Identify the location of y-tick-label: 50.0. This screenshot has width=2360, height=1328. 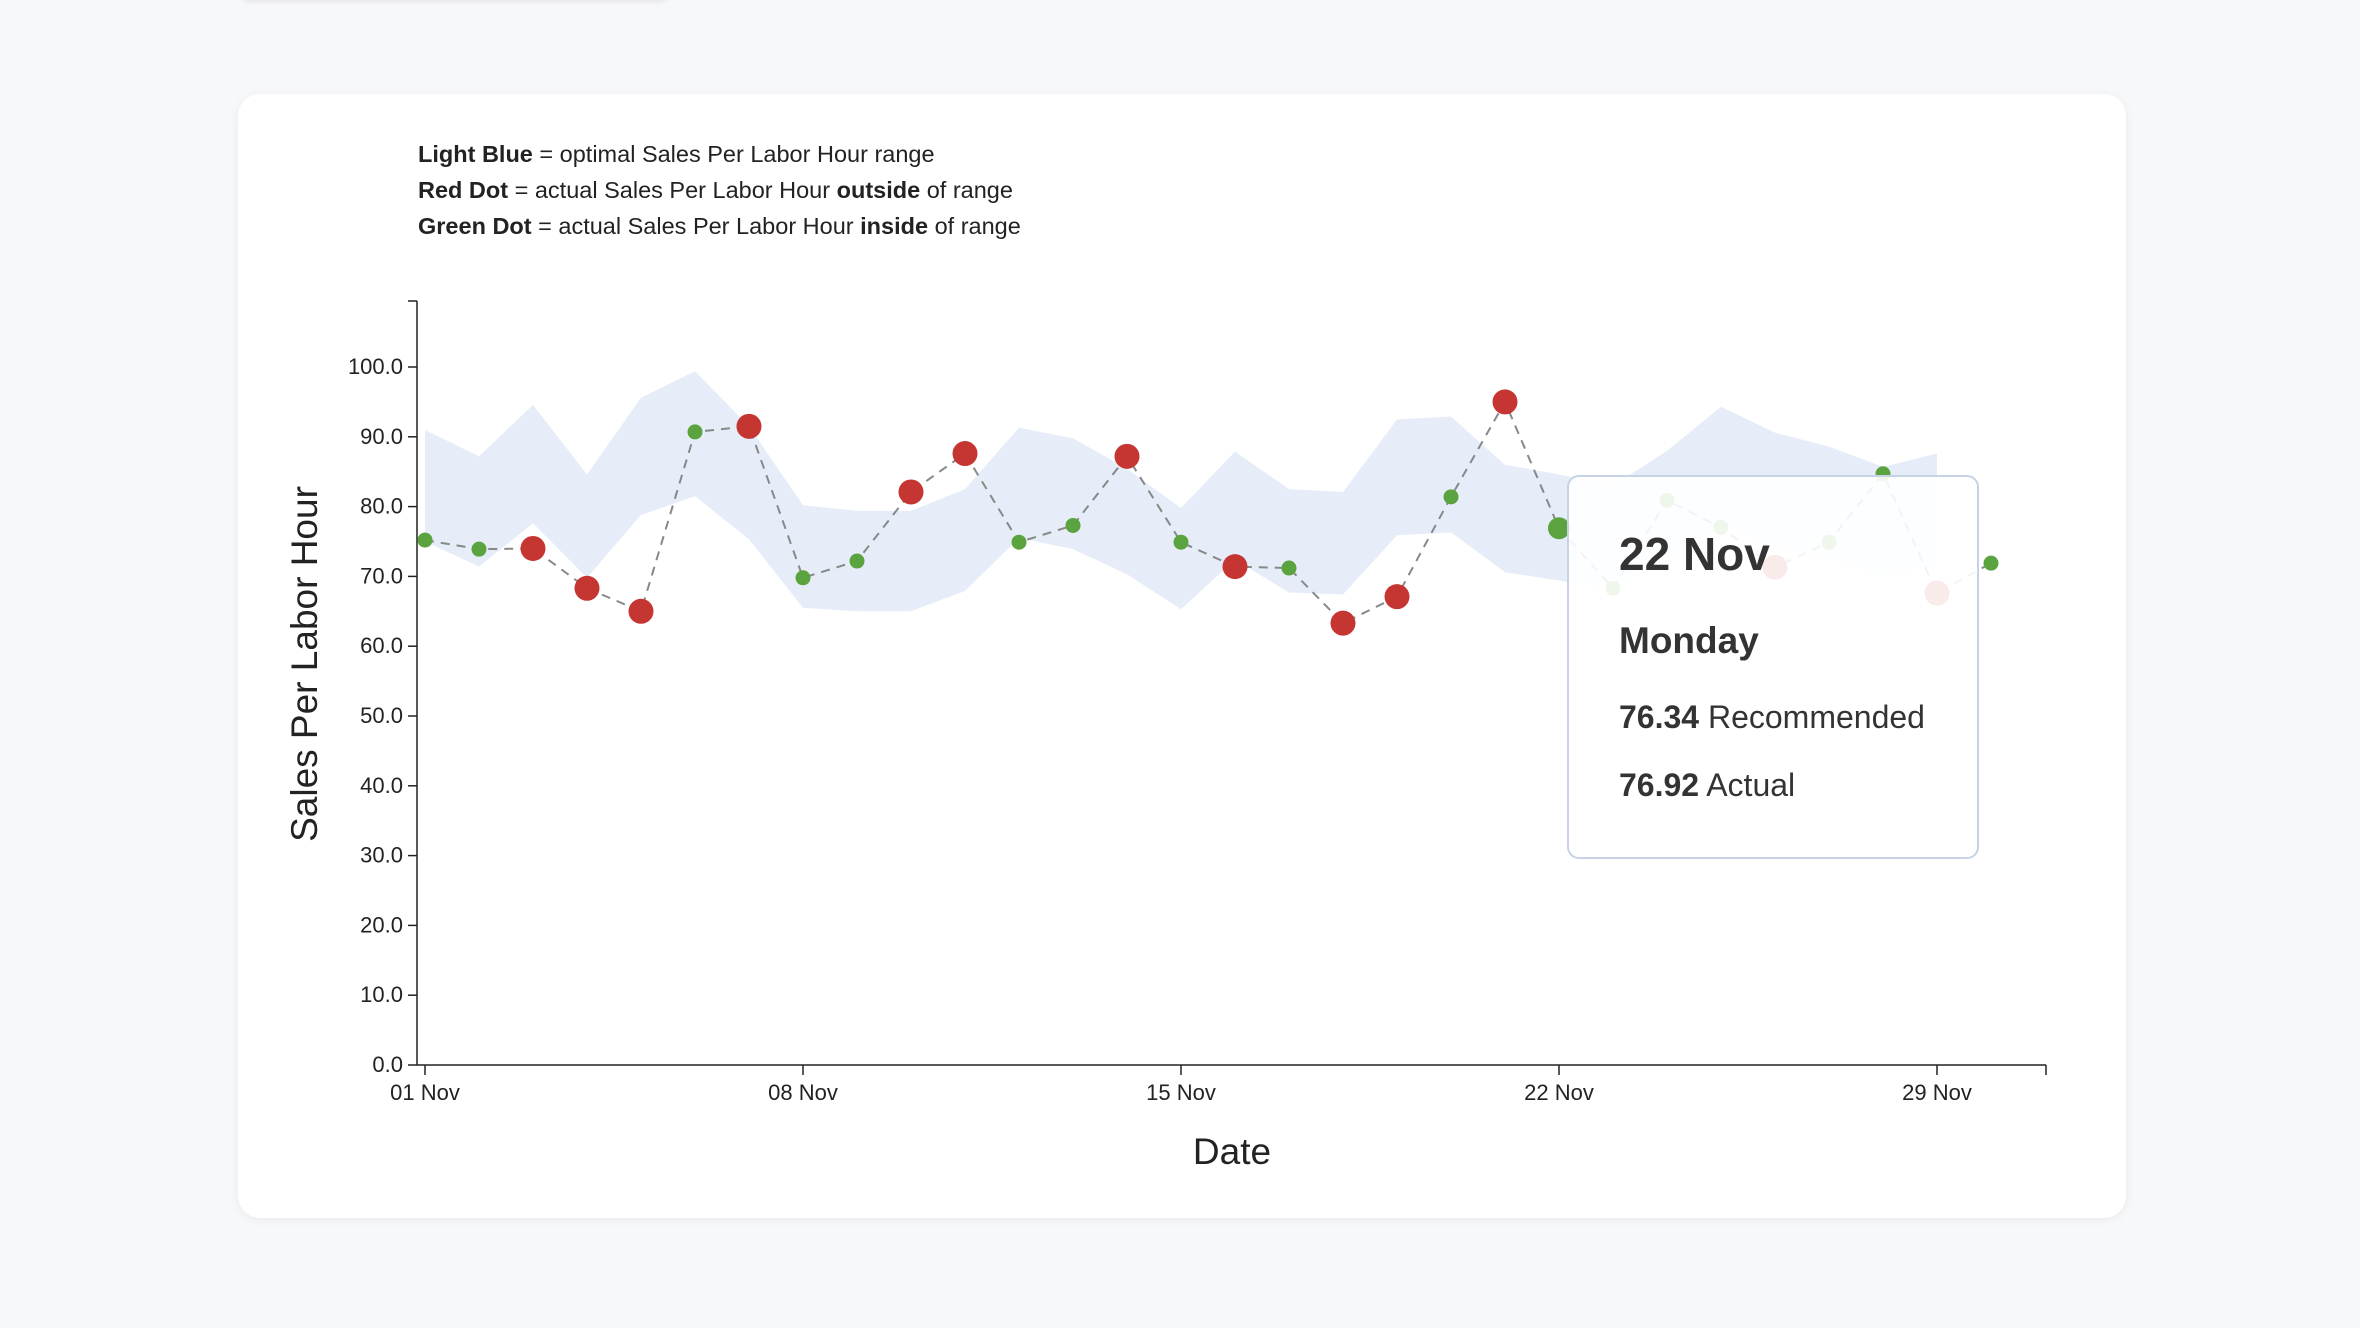
(381, 715).